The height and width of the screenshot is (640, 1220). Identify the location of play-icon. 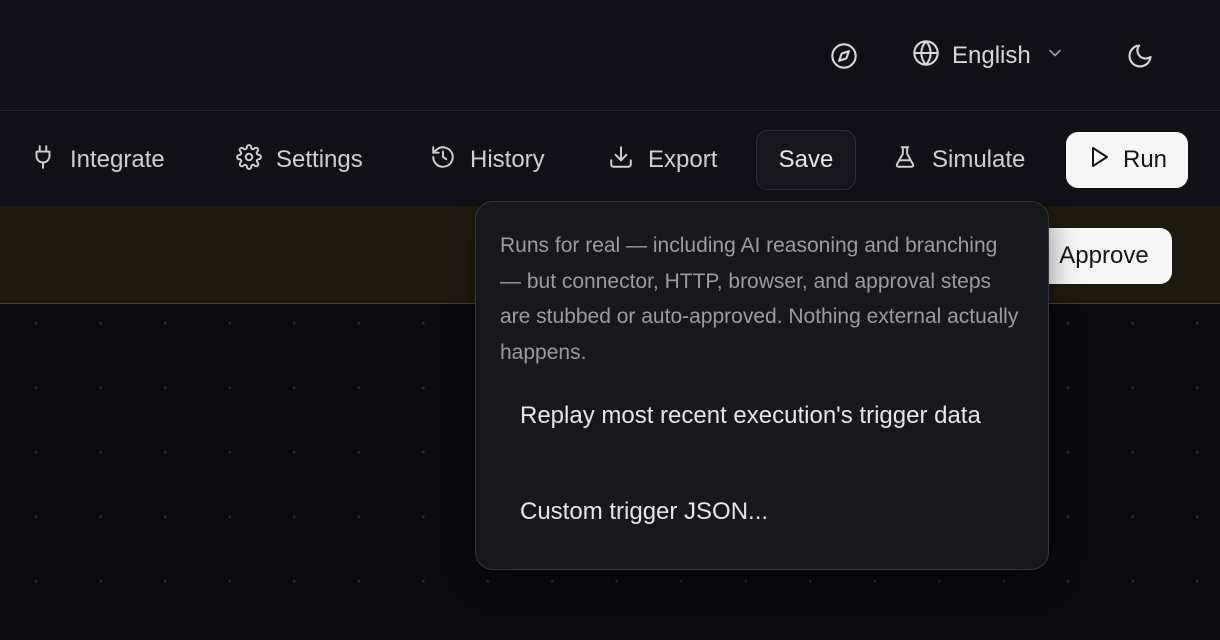
(1099, 160).